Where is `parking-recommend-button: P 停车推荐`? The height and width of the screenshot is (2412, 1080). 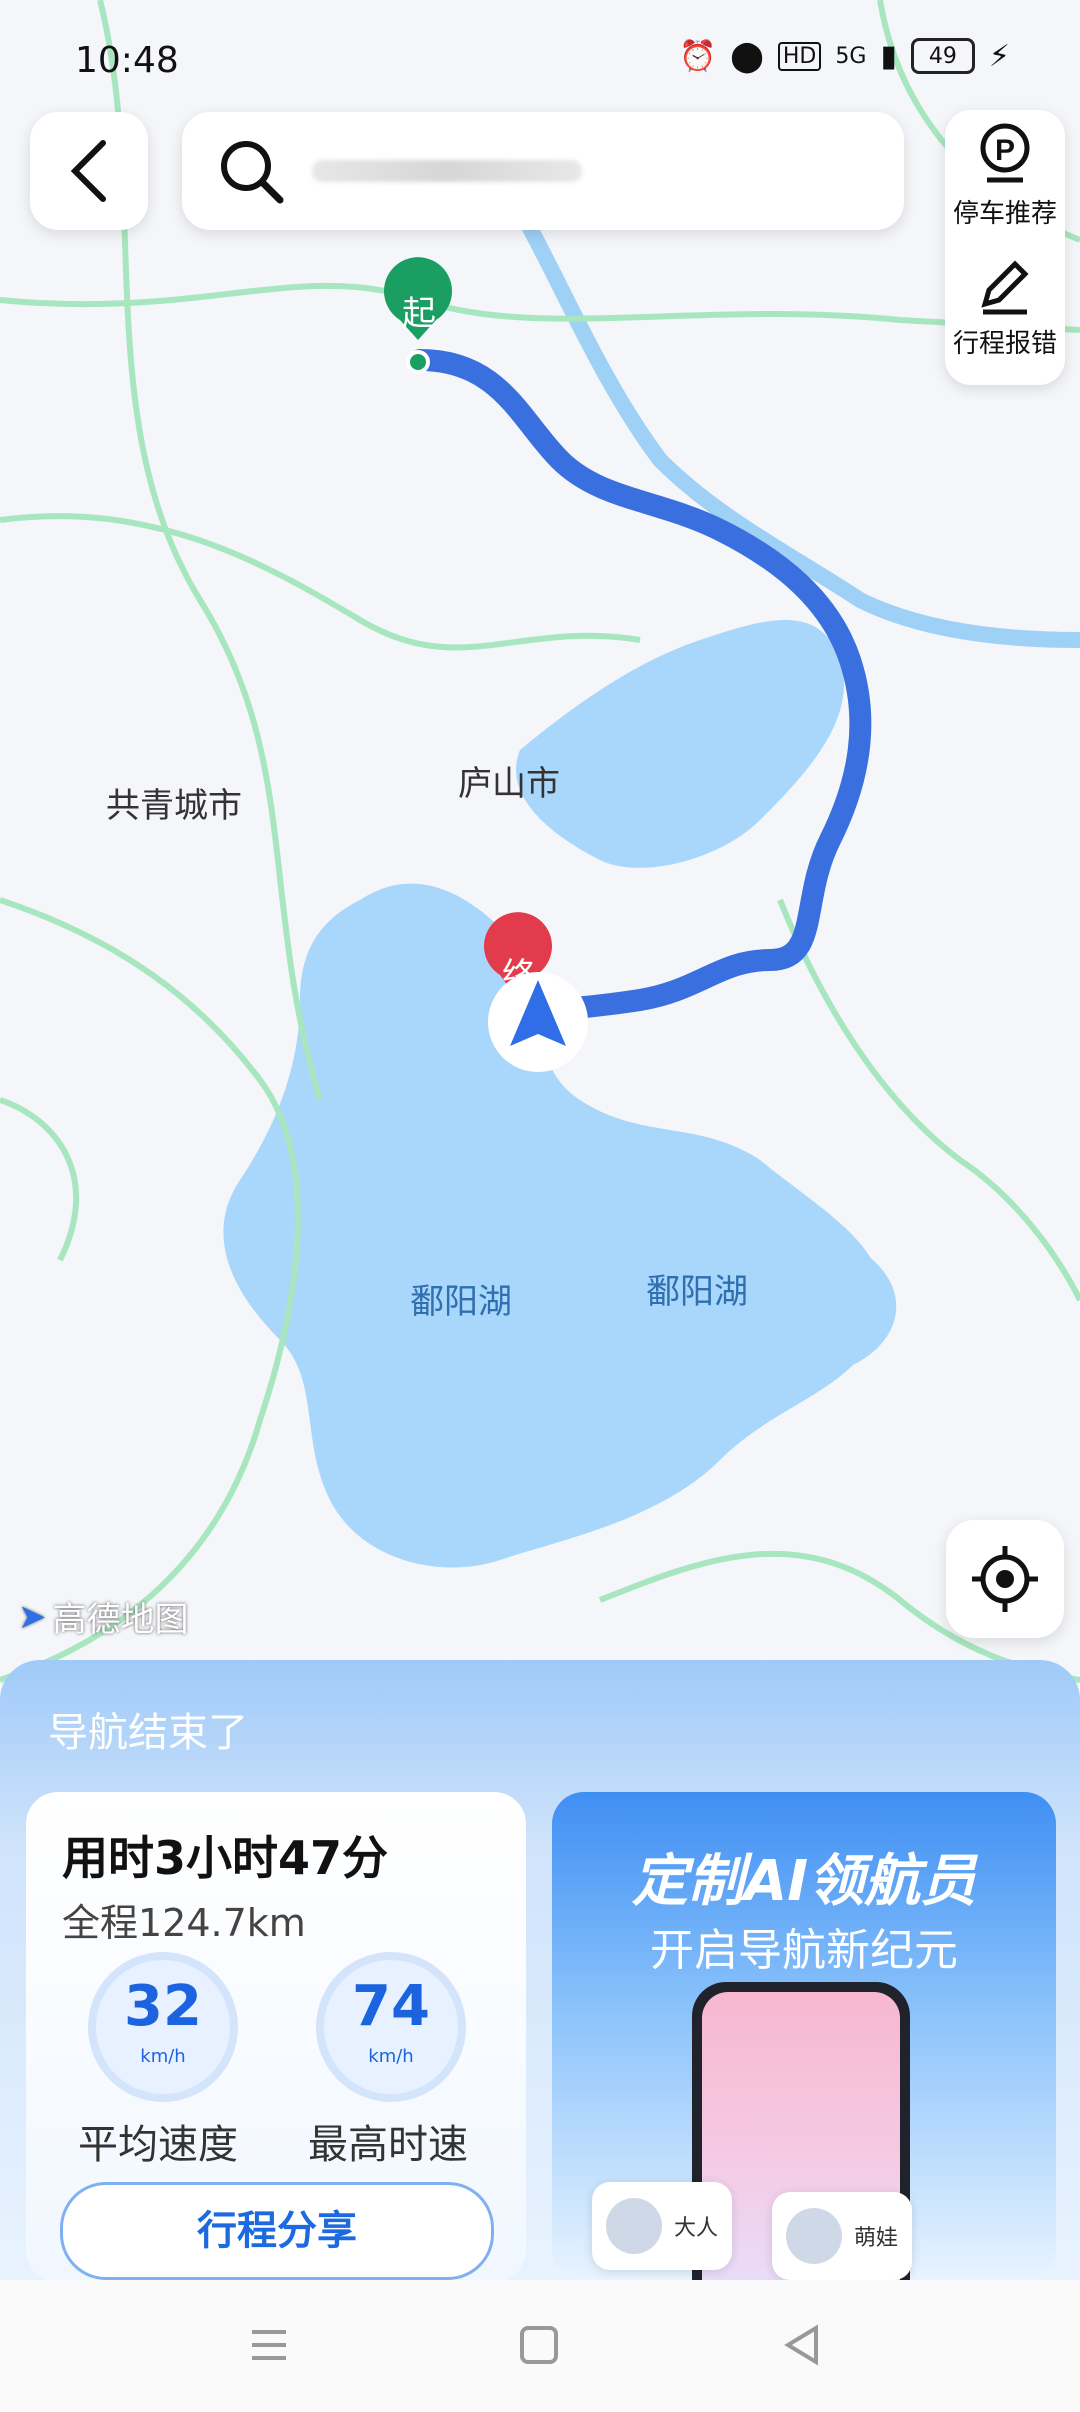 parking-recommend-button: P 停车推荐 is located at coordinates (1005, 176).